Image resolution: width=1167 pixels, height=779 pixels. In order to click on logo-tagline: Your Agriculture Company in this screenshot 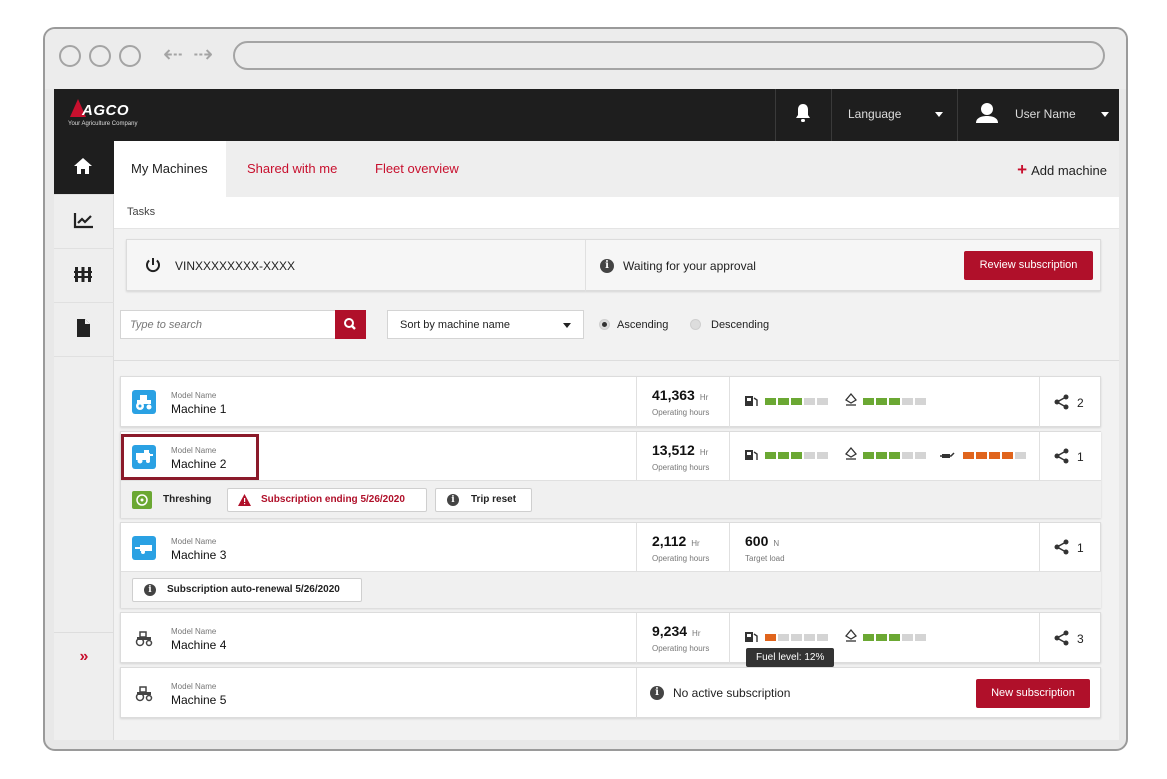, I will do `click(103, 124)`.